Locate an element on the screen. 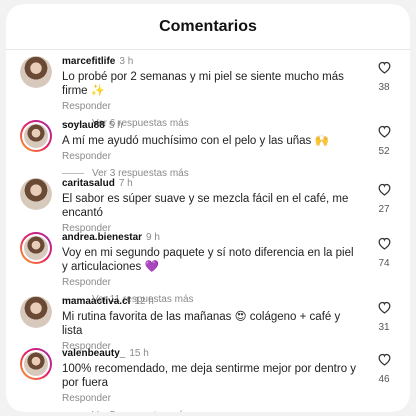 This screenshot has width=416, height=416. comment-time: 15 h is located at coordinates (139, 353).